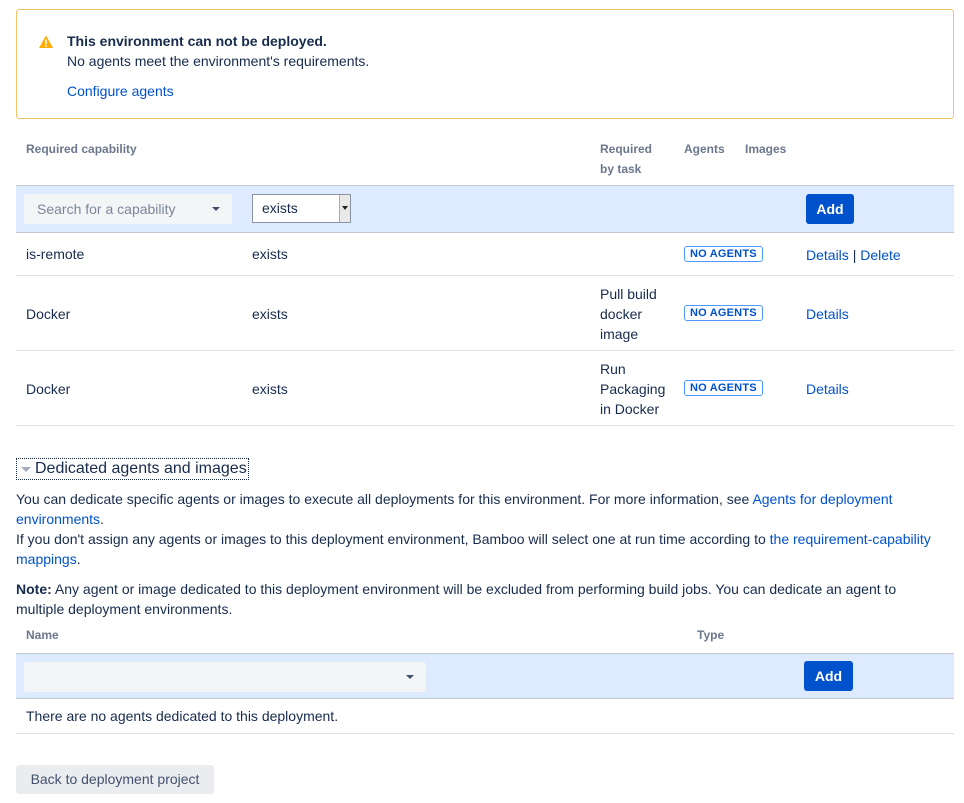 The height and width of the screenshot is (803, 964). What do you see at coordinates (34, 589) in the screenshot?
I see `note-label: Note:` at bounding box center [34, 589].